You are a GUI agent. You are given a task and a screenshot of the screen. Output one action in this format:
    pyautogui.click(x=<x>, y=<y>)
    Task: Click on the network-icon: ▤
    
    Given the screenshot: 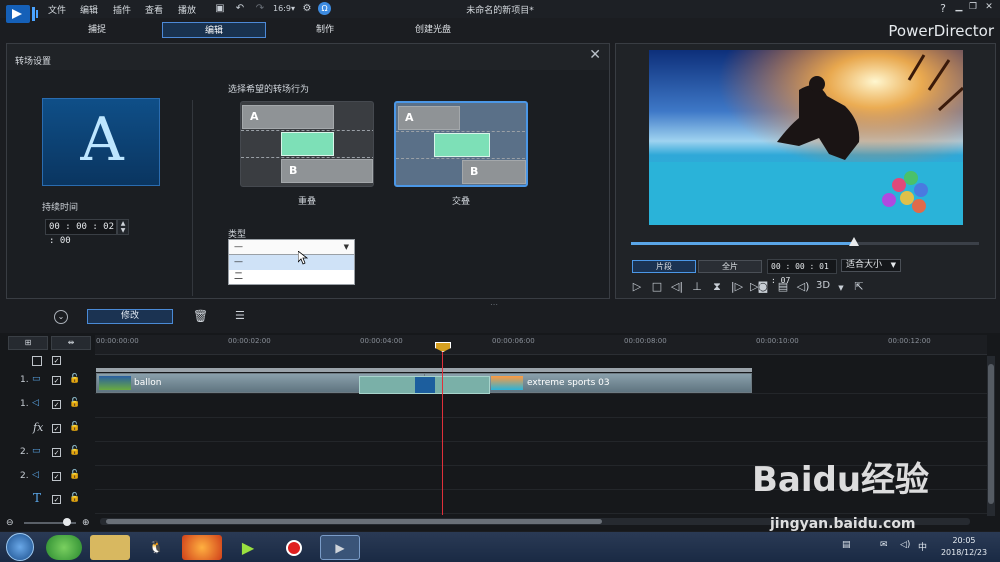 What is the action you would take?
    pyautogui.click(x=846, y=545)
    